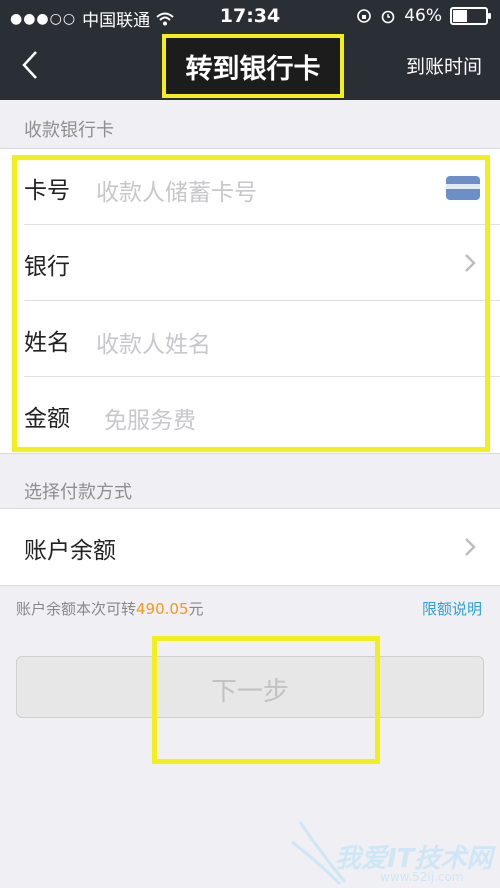 This screenshot has width=500, height=888. Describe the element at coordinates (250, 17) in the screenshot. I see `status-bar: ●●●○○ 中国联通 17:34 46%` at that location.